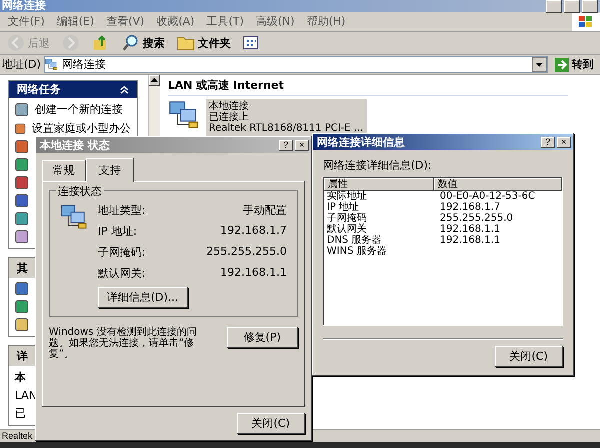  Describe the element at coordinates (378, 165) in the screenshot. I see `list-label: 网络连接详细信息(D):` at that location.